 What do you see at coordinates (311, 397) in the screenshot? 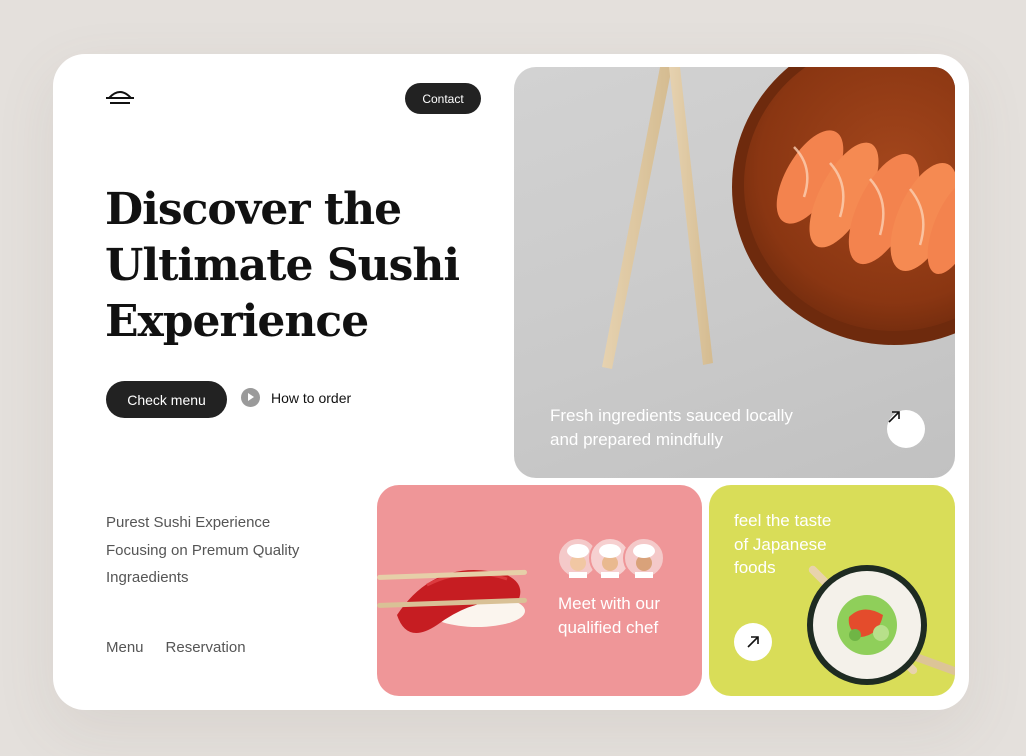
I see `how-to-order-label: How to order` at bounding box center [311, 397].